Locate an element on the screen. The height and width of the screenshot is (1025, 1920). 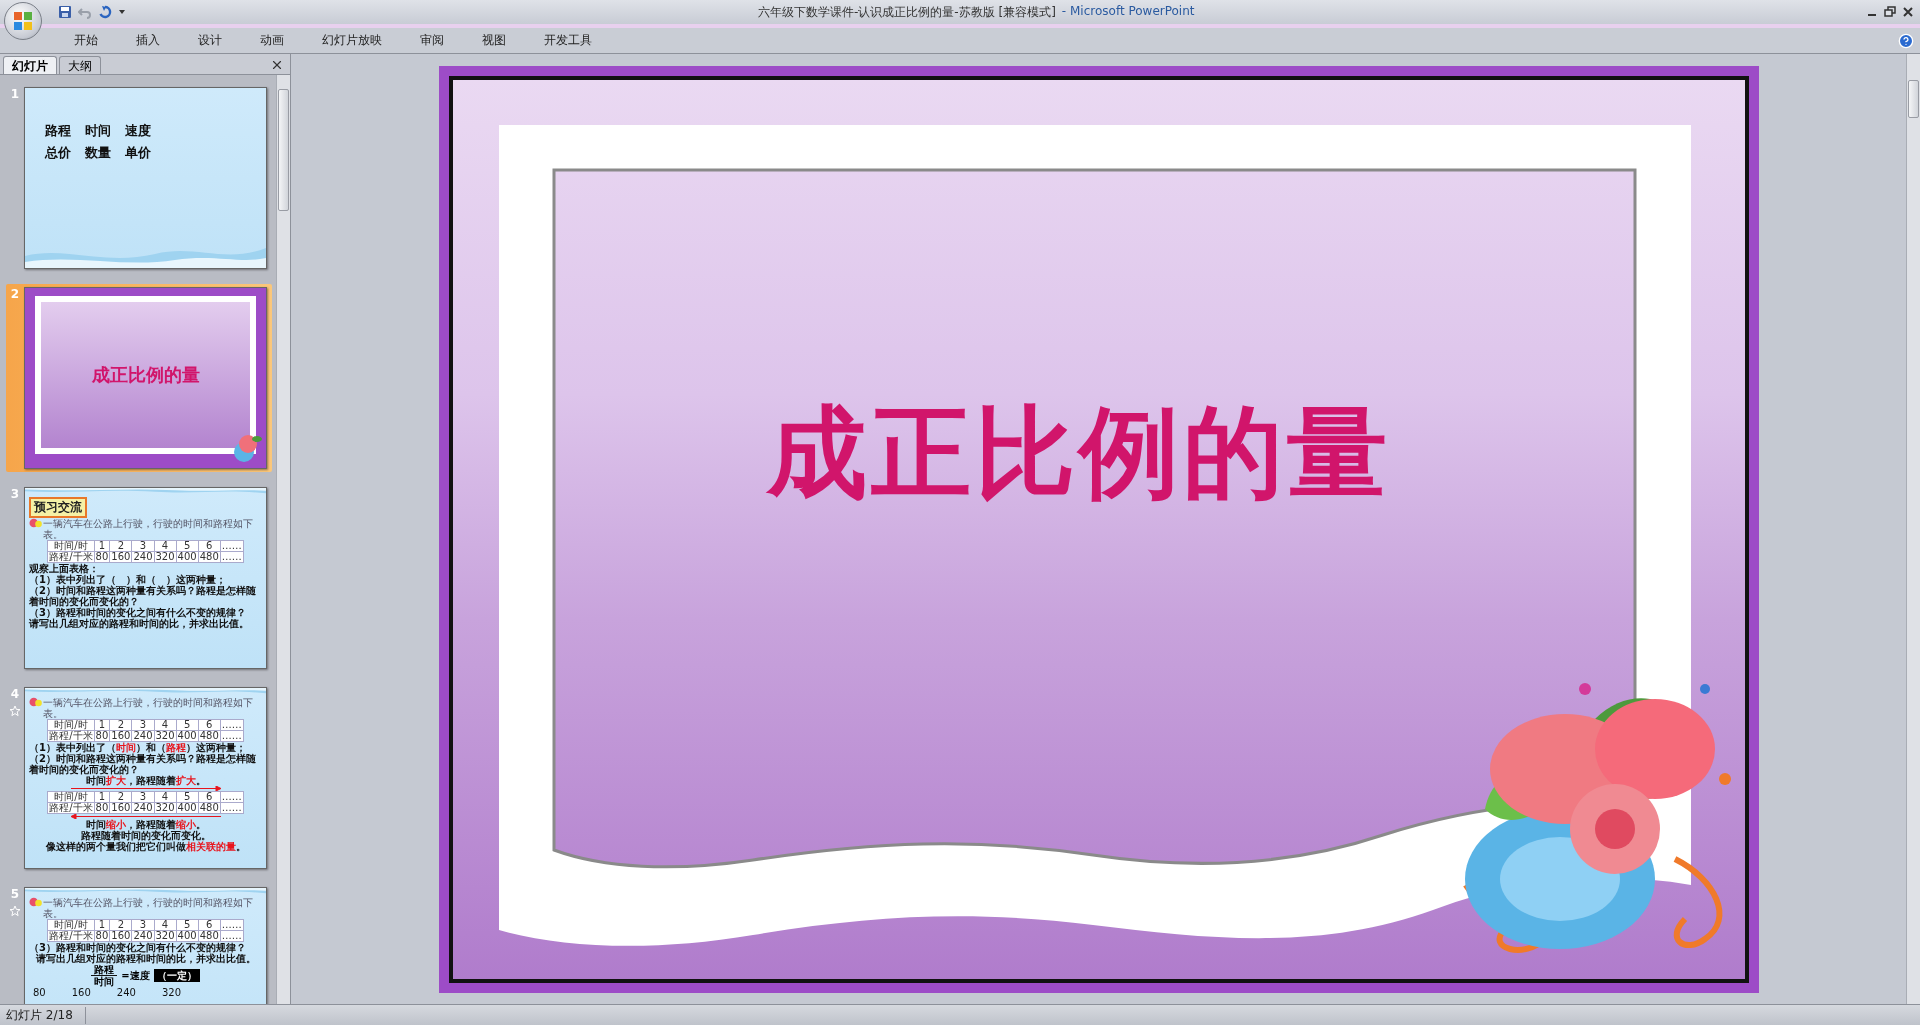
ribbon-tab: 开始 is located at coordinates (86, 40).